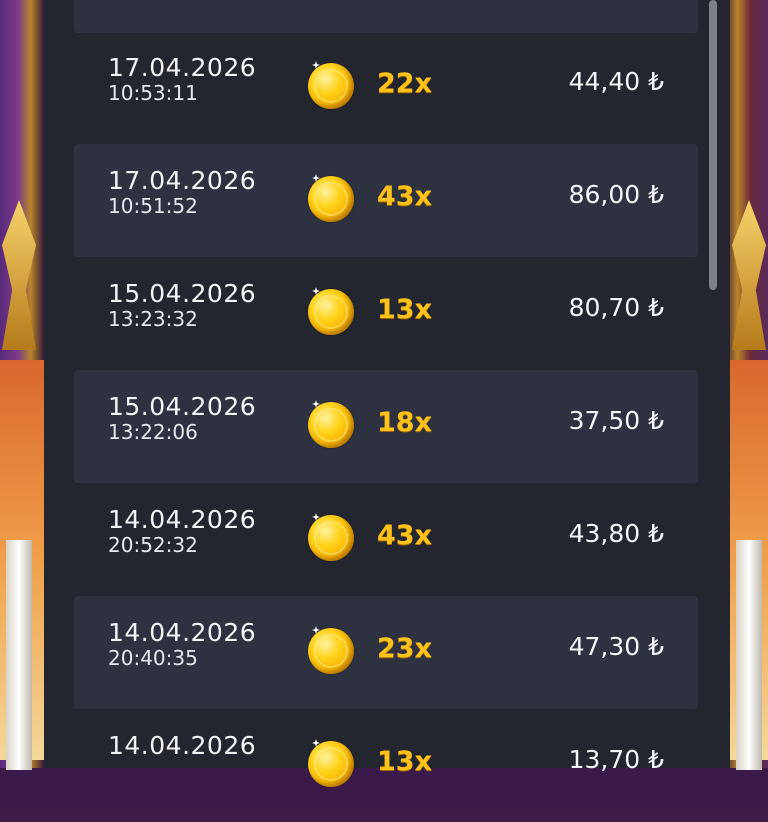  Describe the element at coordinates (153, 658) in the screenshot. I see `row-time: 20:40:35` at that location.